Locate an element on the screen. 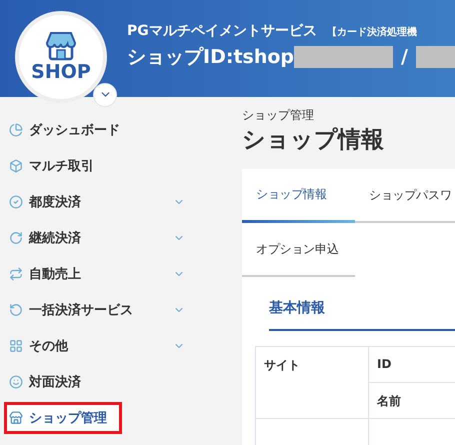 The image size is (455, 445). grid-icon is located at coordinates (16, 346).